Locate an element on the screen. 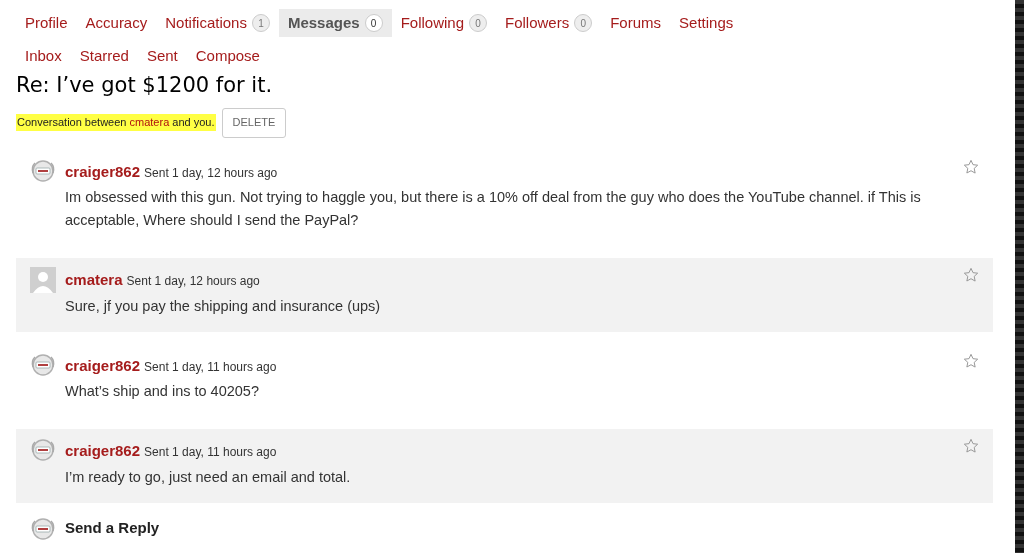 The image size is (1024, 553). nav-tab: Forums is located at coordinates (636, 23).